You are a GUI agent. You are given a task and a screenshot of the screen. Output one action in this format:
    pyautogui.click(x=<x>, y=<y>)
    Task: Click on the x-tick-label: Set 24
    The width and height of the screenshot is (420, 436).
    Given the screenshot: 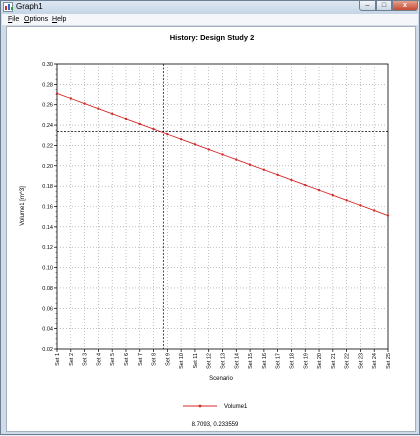 What is the action you would take?
    pyautogui.click(x=375, y=361)
    